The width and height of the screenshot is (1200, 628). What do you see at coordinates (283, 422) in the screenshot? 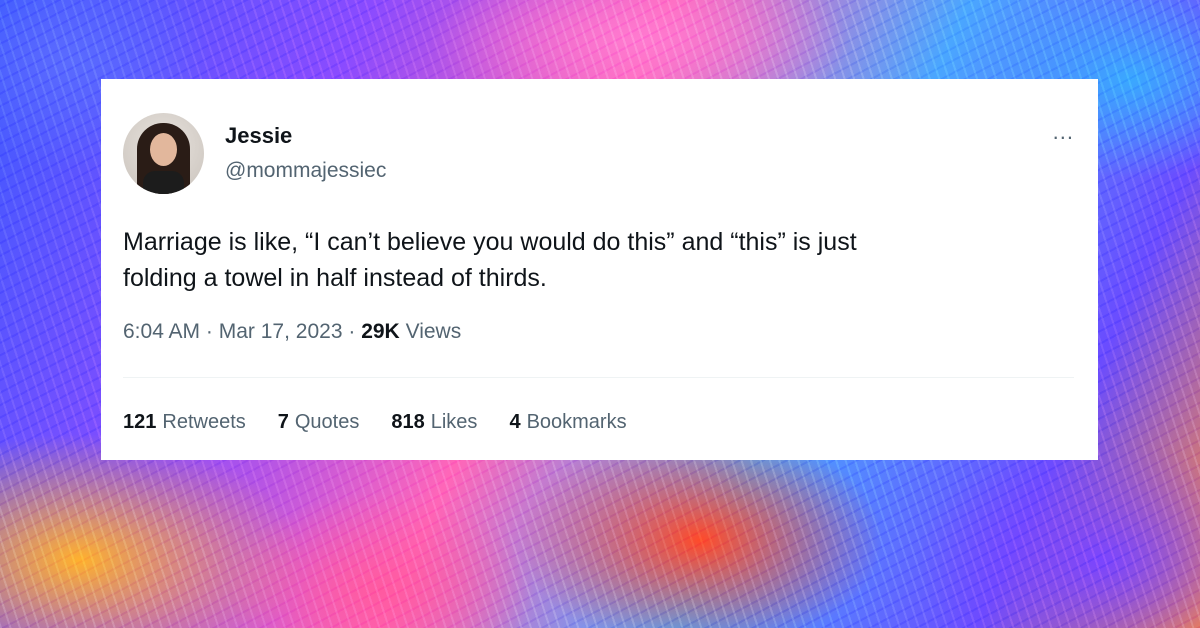
I see `stat-count: 7` at bounding box center [283, 422].